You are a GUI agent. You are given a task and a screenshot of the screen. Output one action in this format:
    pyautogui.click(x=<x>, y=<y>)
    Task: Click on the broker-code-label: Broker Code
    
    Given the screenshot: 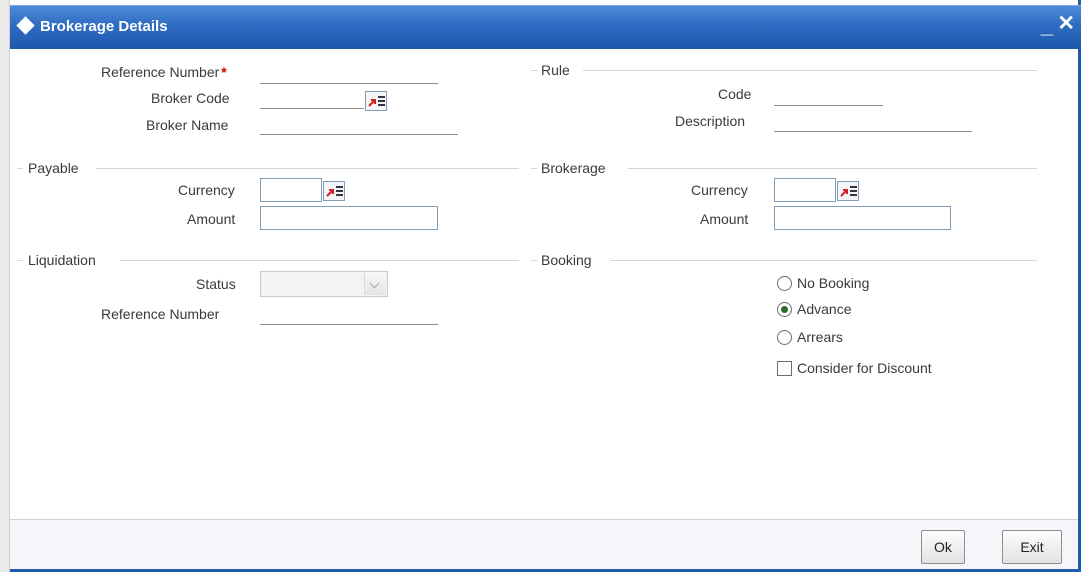 What is the action you would take?
    pyautogui.click(x=190, y=98)
    